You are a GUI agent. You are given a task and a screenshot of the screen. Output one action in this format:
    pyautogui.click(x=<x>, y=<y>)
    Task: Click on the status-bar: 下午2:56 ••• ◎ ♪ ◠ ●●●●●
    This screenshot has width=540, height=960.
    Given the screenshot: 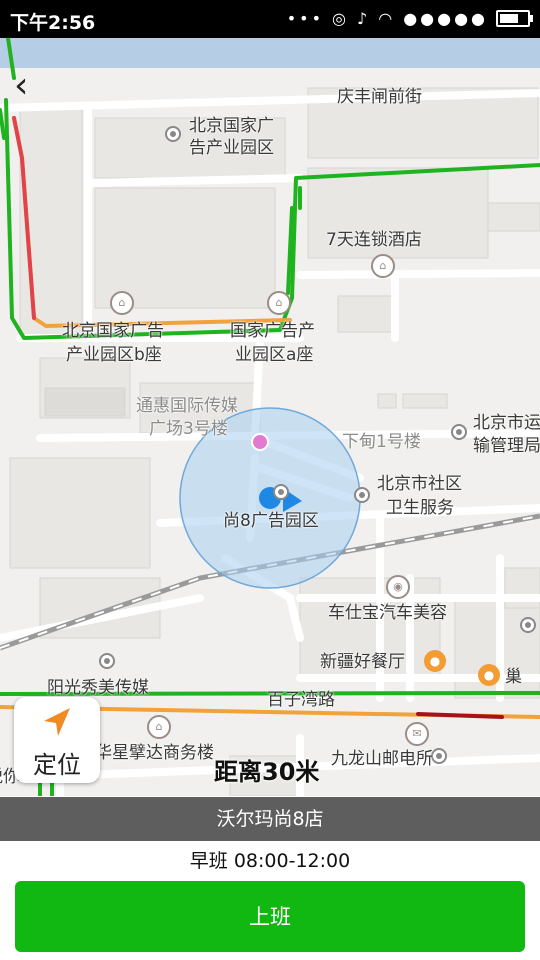 What is the action you would take?
    pyautogui.click(x=270, y=19)
    